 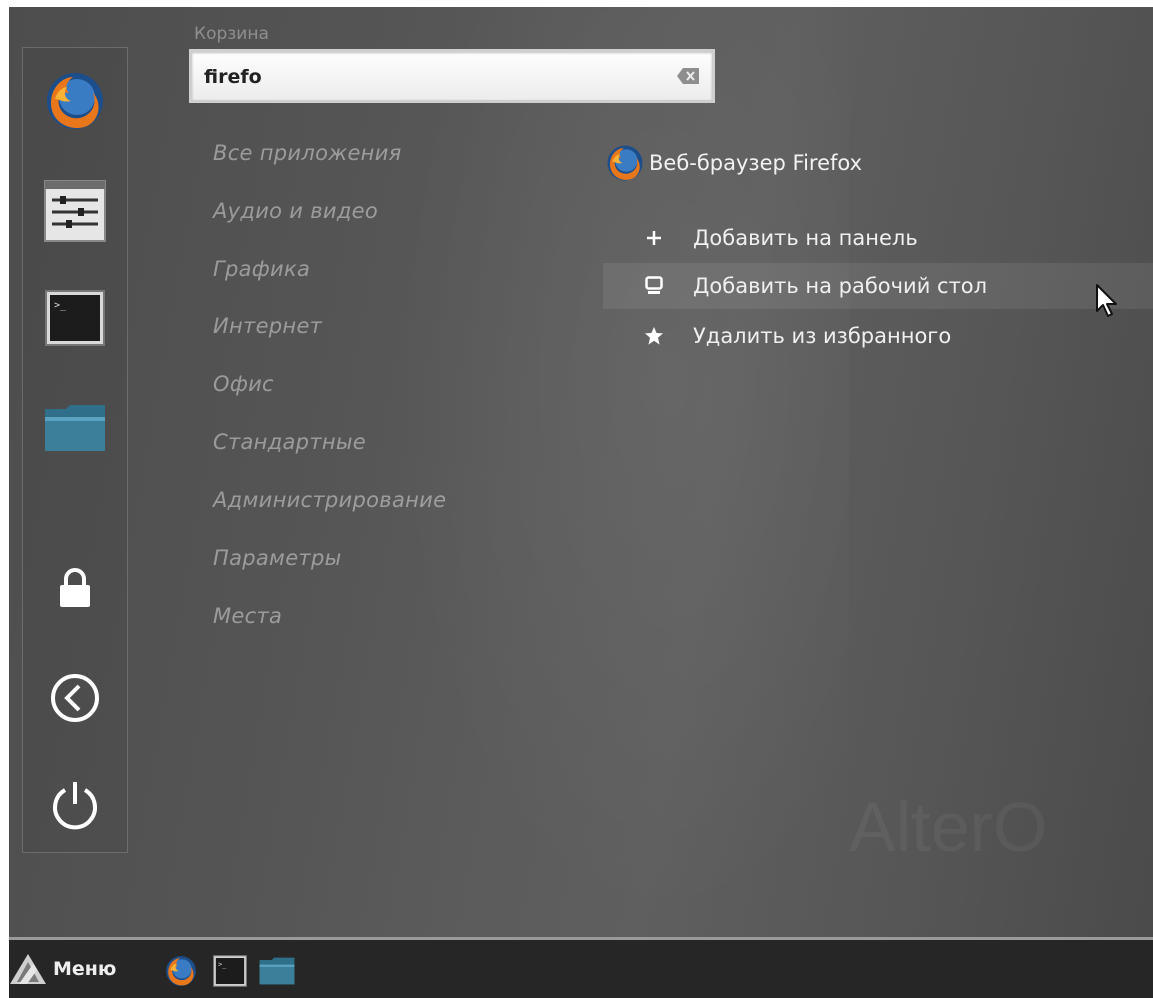 I want to click on category-audio-video: Аудио и видео, so click(x=295, y=211).